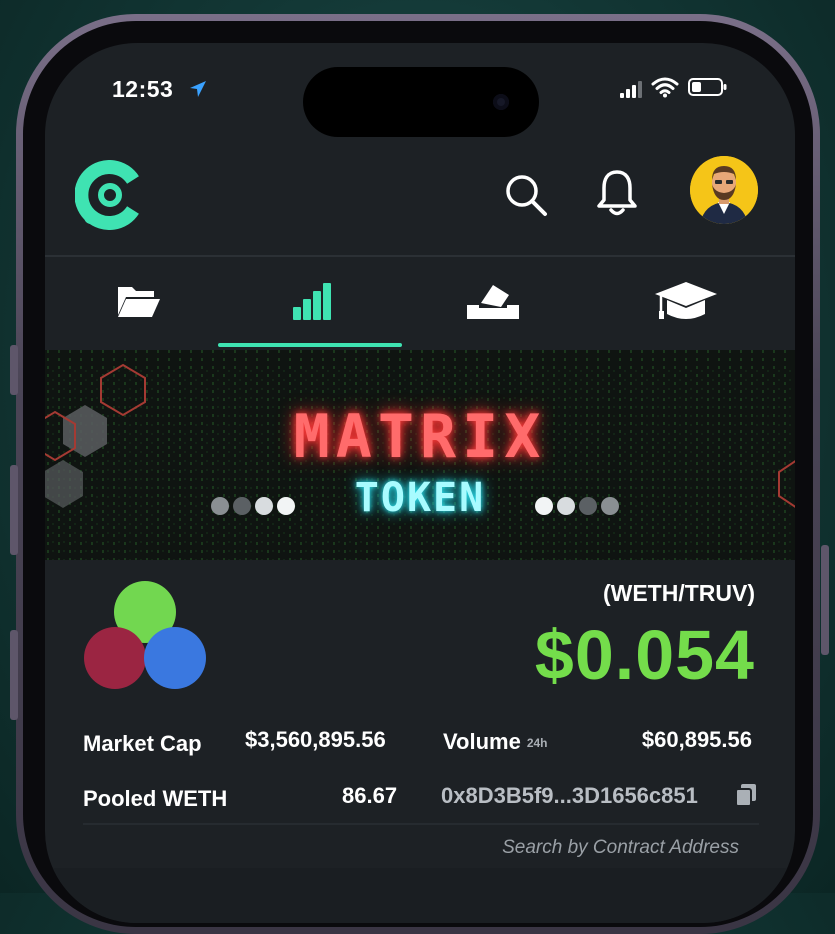 This screenshot has height=934, width=835. Describe the element at coordinates (746, 795) in the screenshot. I see `copy-icon` at that location.